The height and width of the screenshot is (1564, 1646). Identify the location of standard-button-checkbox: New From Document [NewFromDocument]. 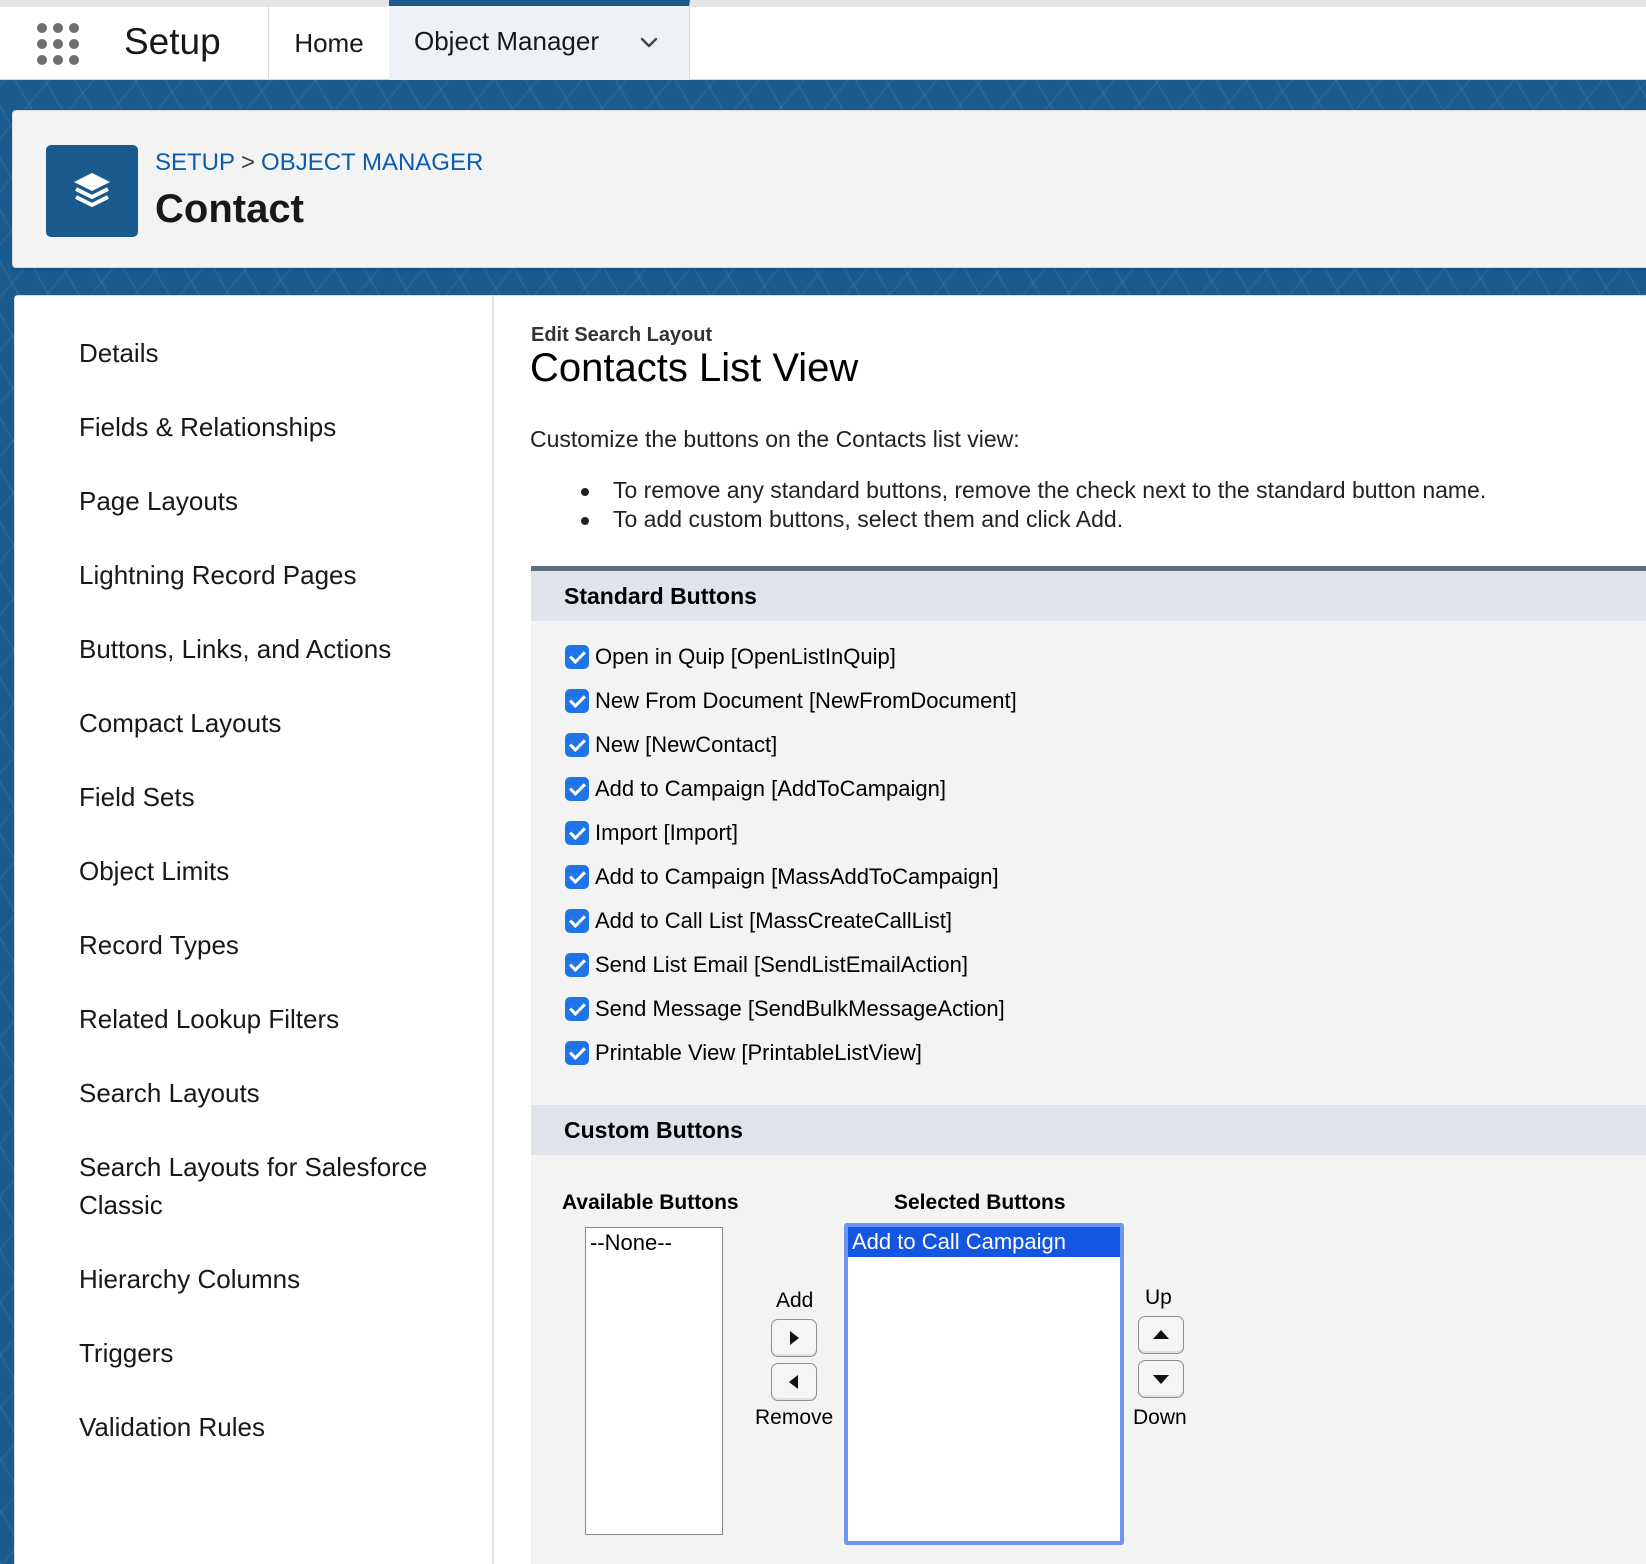
(791, 701).